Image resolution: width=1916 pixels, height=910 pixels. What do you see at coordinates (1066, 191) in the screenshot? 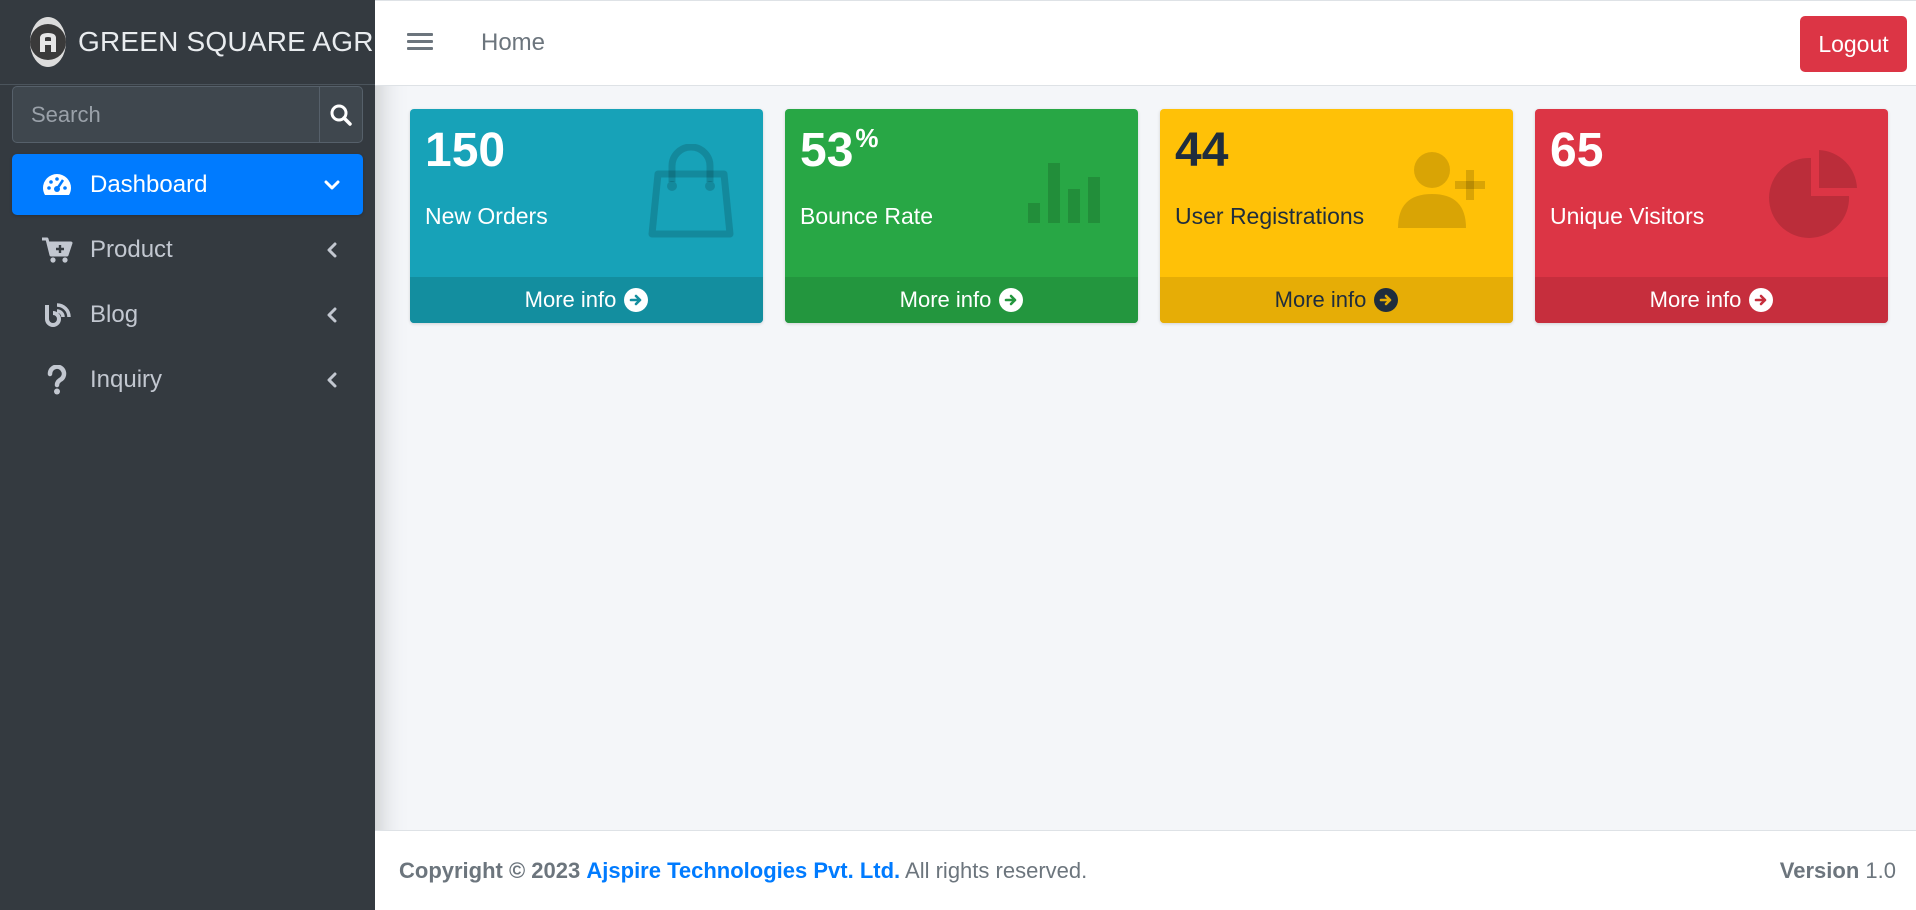
I see `bar-chart-icon` at bounding box center [1066, 191].